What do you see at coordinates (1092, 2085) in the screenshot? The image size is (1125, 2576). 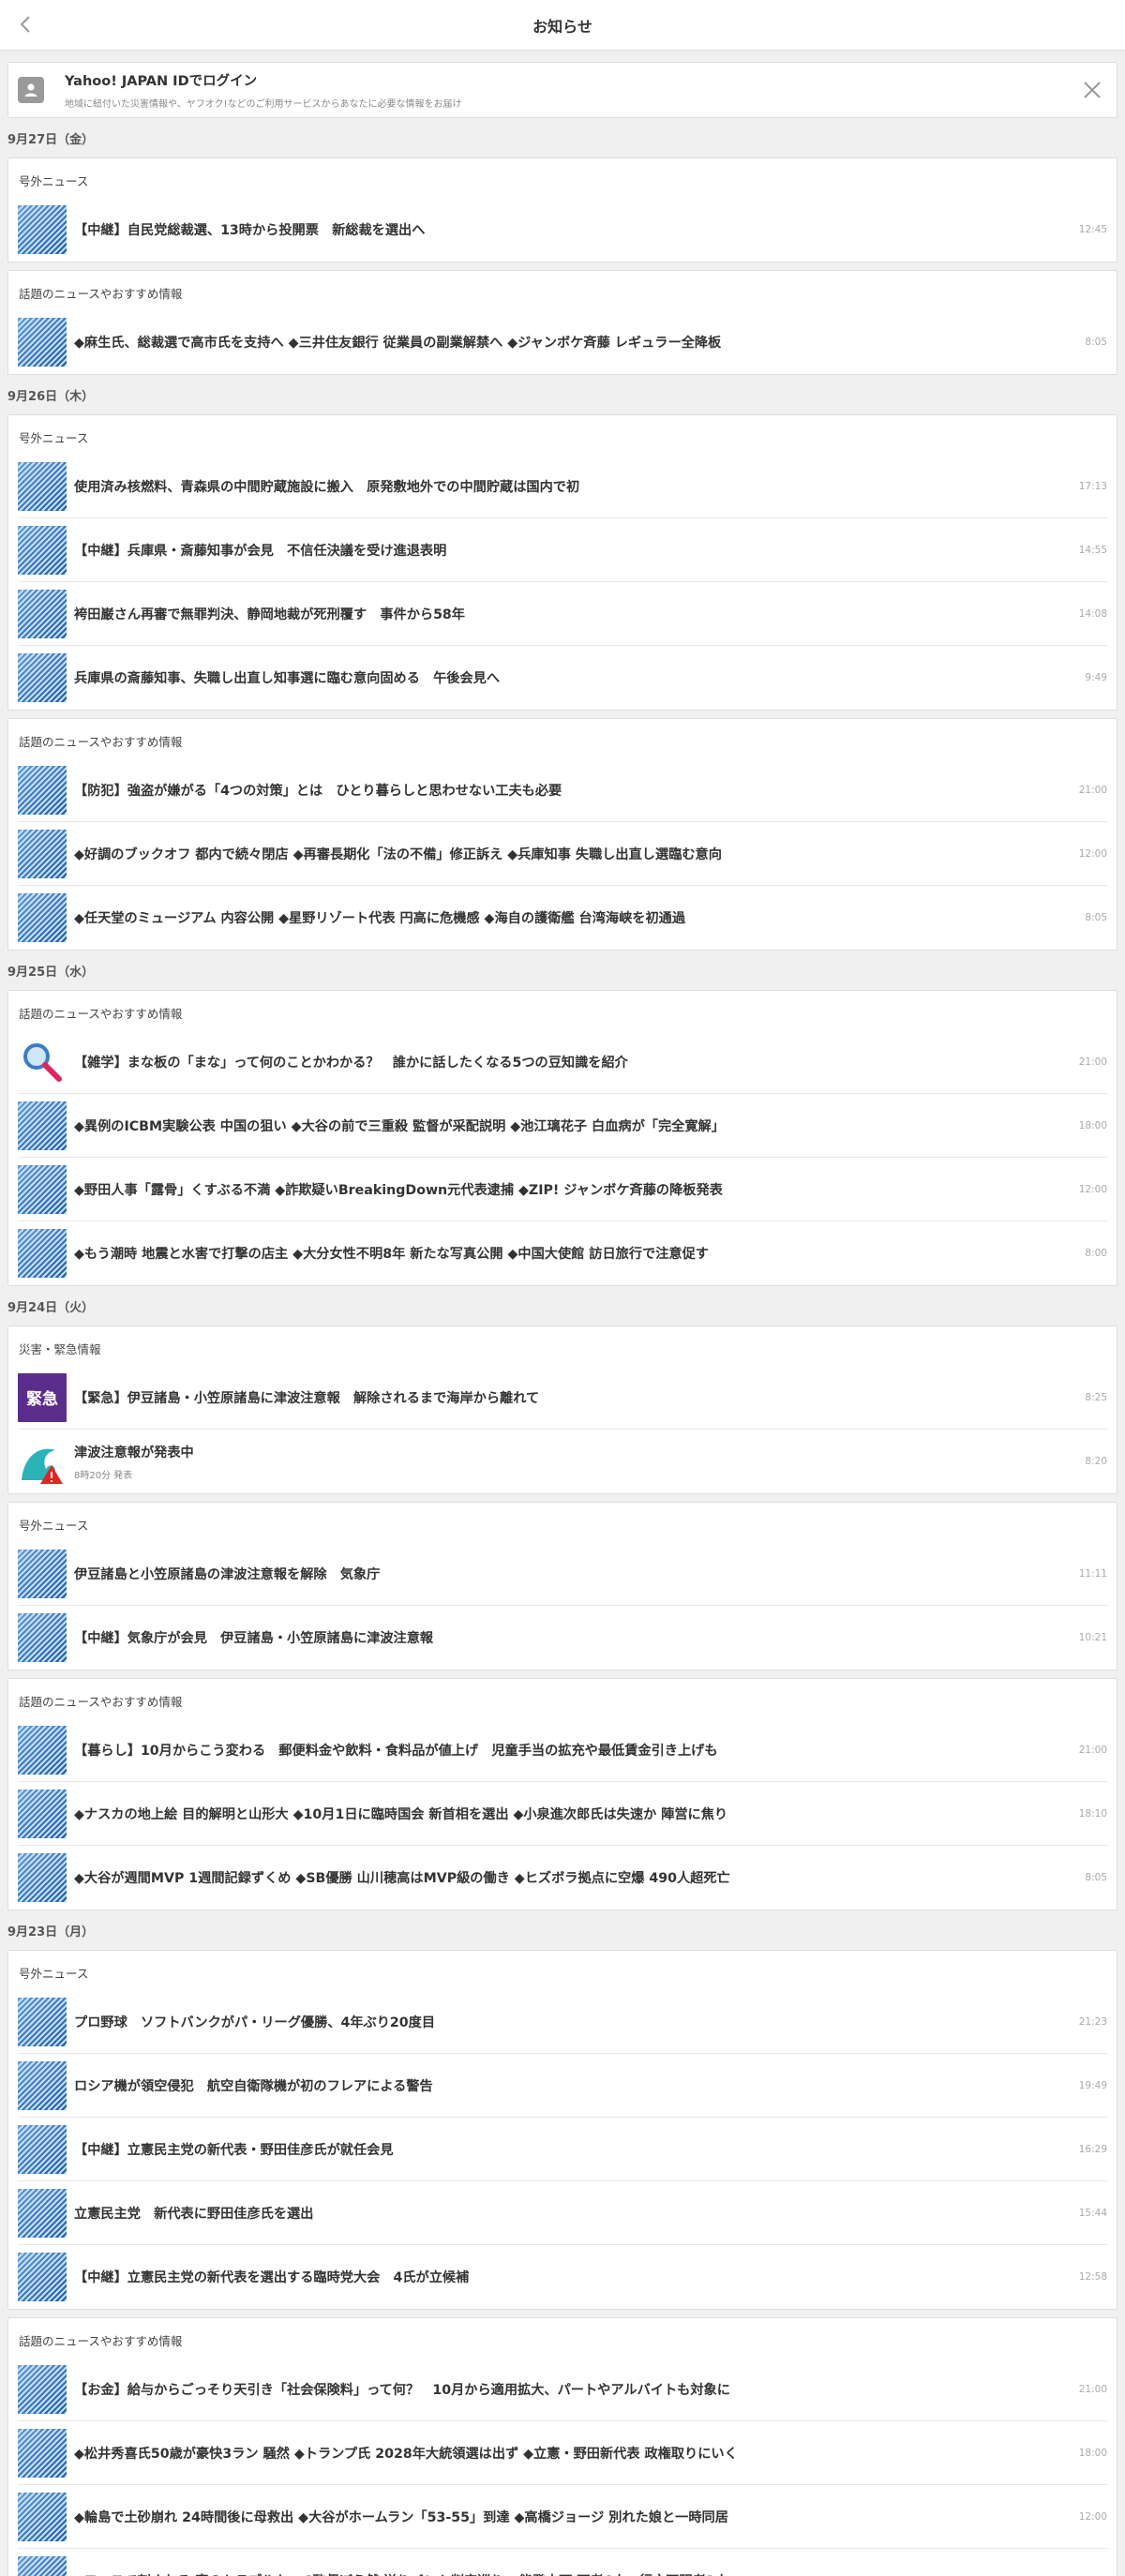 I see `notification-time: 19:49` at bounding box center [1092, 2085].